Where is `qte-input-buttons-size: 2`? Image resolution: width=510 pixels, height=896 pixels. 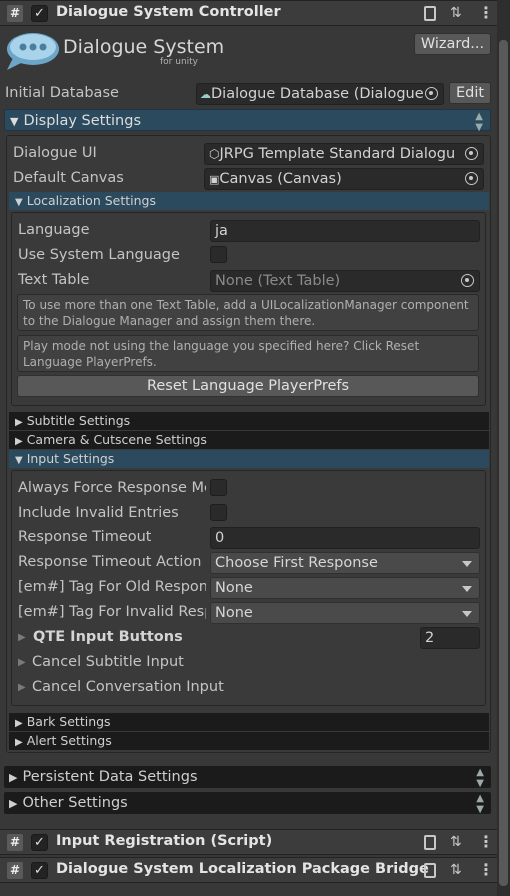
qte-input-buttons-size: 2 is located at coordinates (450, 638).